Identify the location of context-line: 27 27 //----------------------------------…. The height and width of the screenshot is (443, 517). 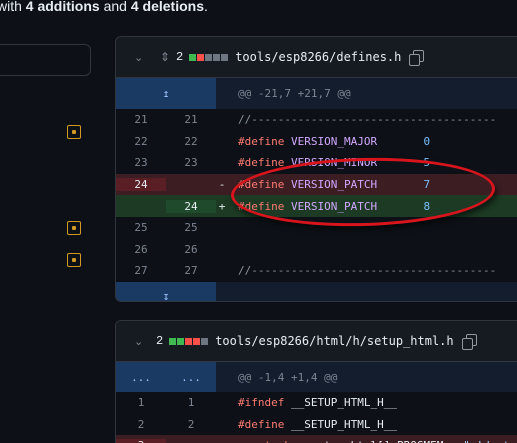
(316, 271).